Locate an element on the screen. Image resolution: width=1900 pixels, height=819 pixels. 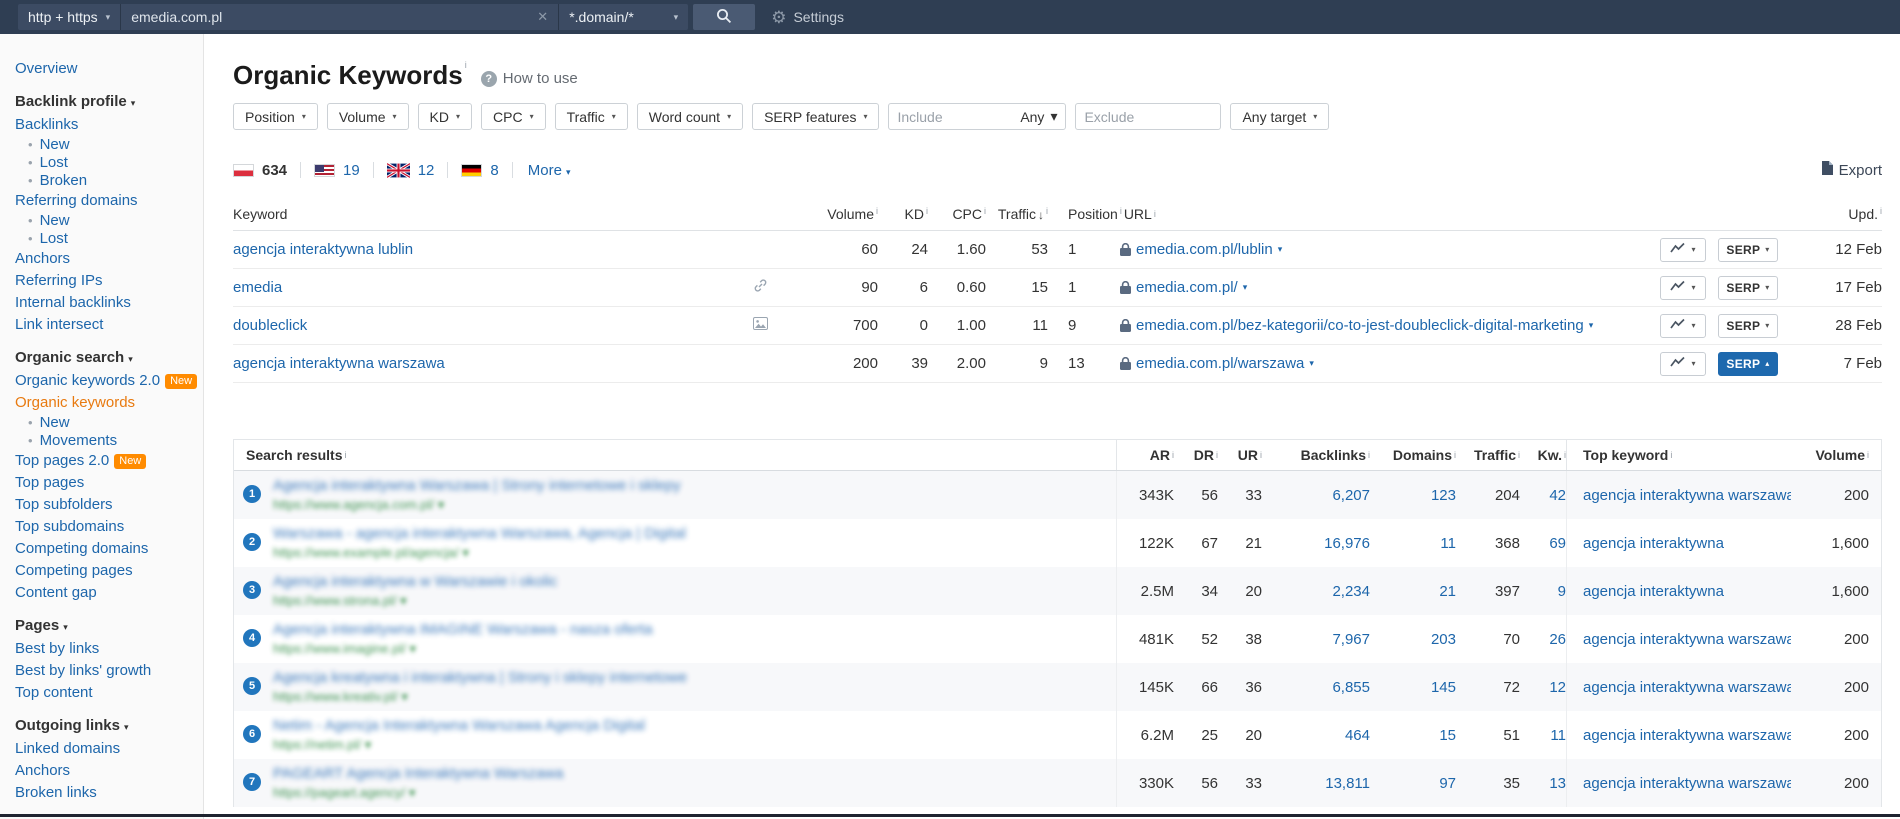
sidebar-item-top-pages-2-0: Top pages 2.0 New is located at coordinates (101, 461).